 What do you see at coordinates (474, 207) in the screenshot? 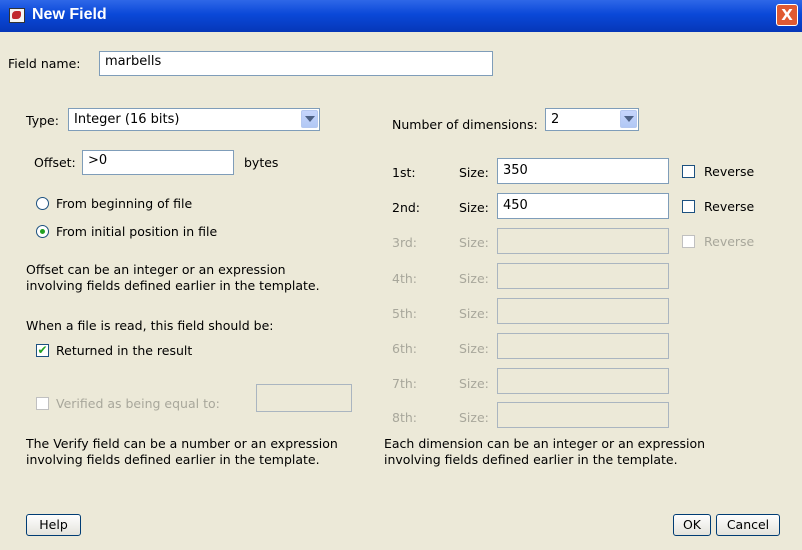
I see `dim-row-2-size-label: Size:` at bounding box center [474, 207].